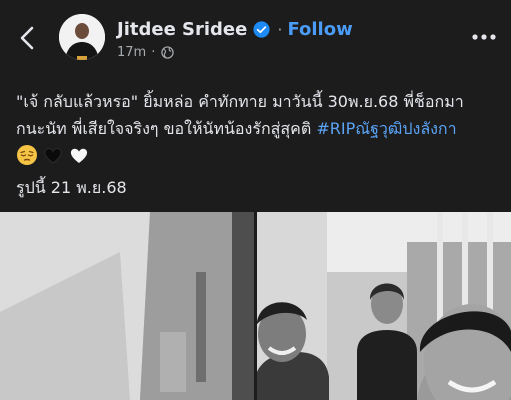 This screenshot has width=511, height=400. What do you see at coordinates (319, 29) in the screenshot?
I see `follow-button: Follow` at bounding box center [319, 29].